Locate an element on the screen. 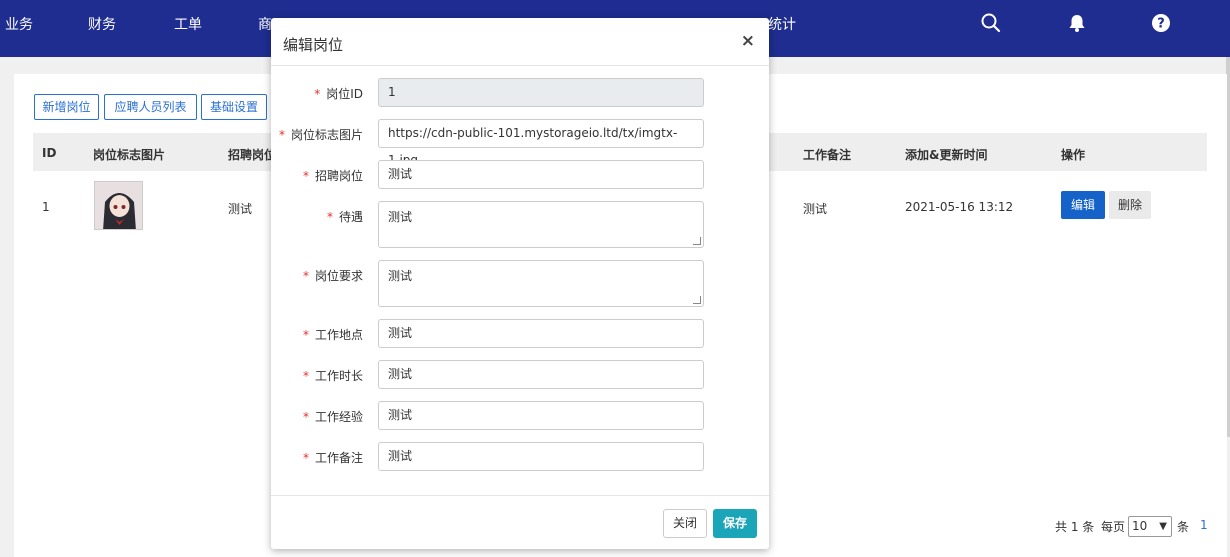  nav-item-shop: 商 is located at coordinates (265, 24).